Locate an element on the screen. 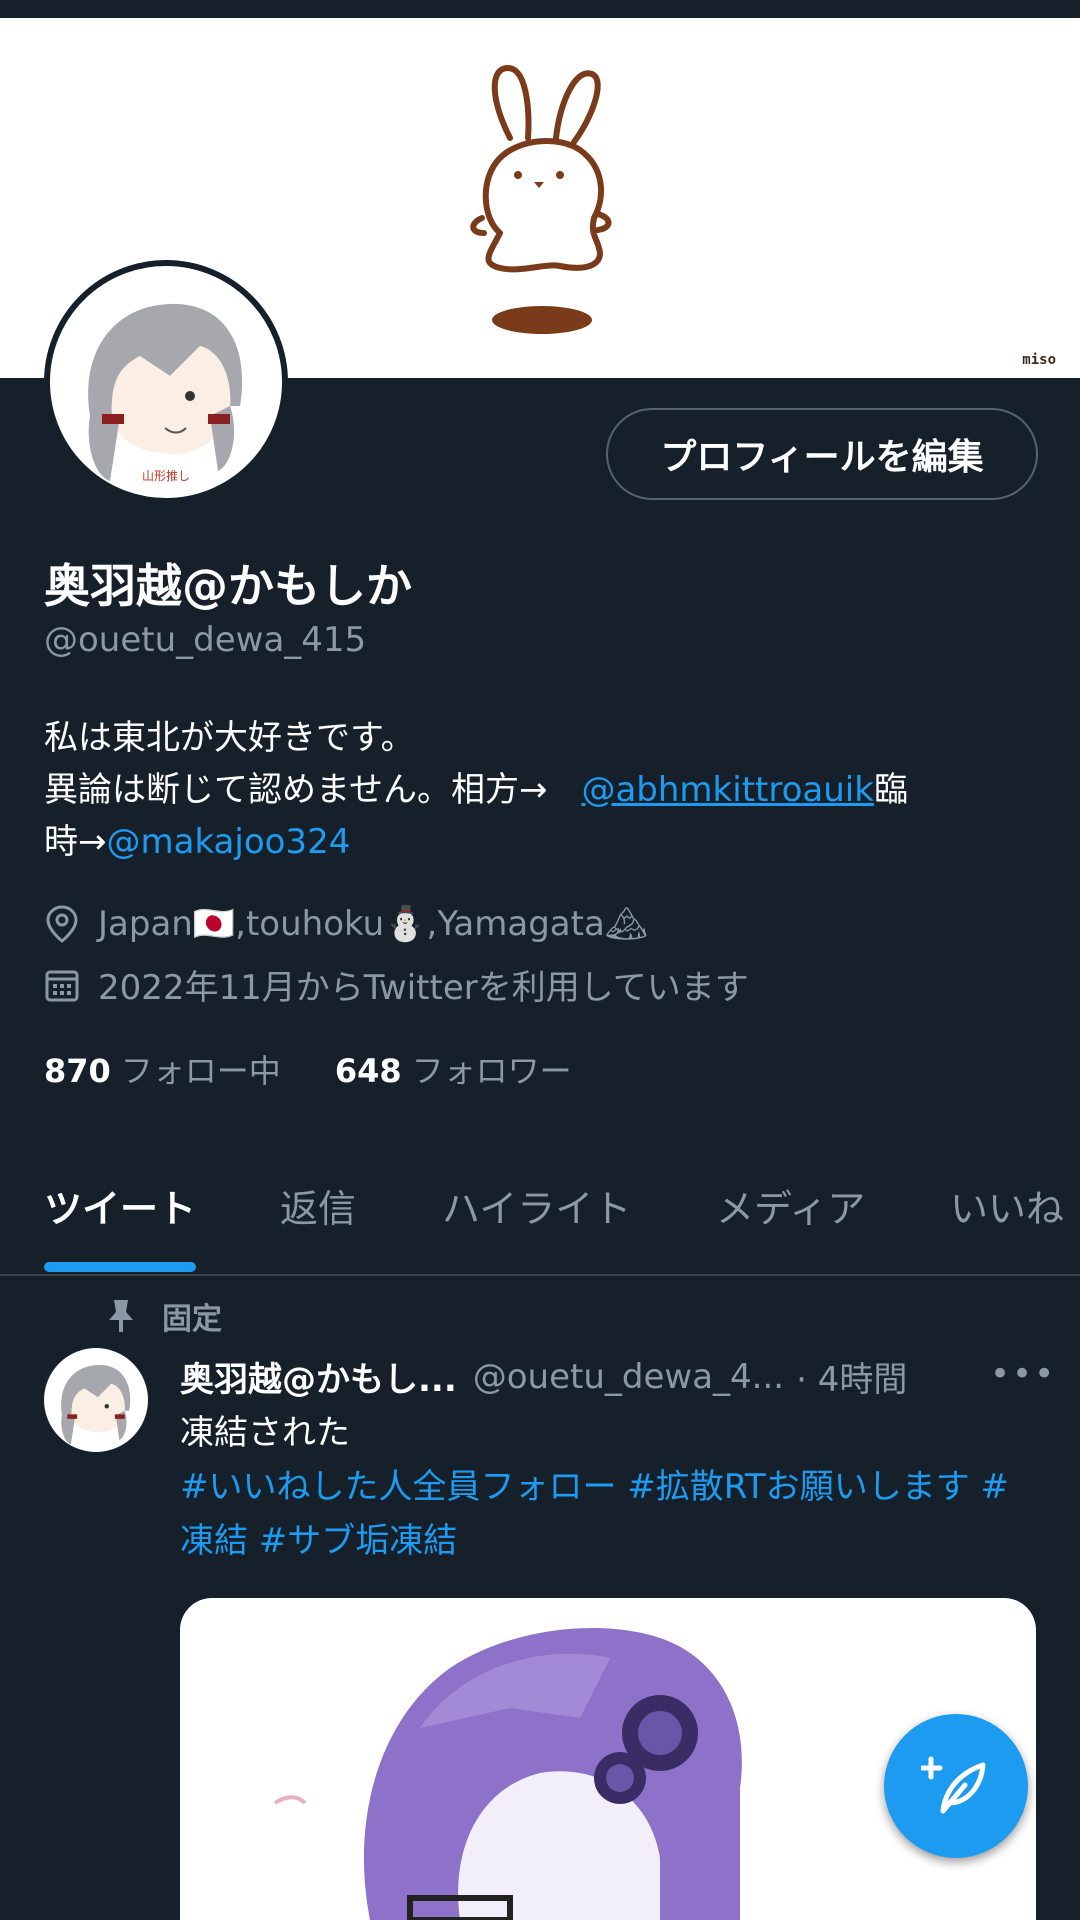  more-options-icon: ••• is located at coordinates (1023, 1374).